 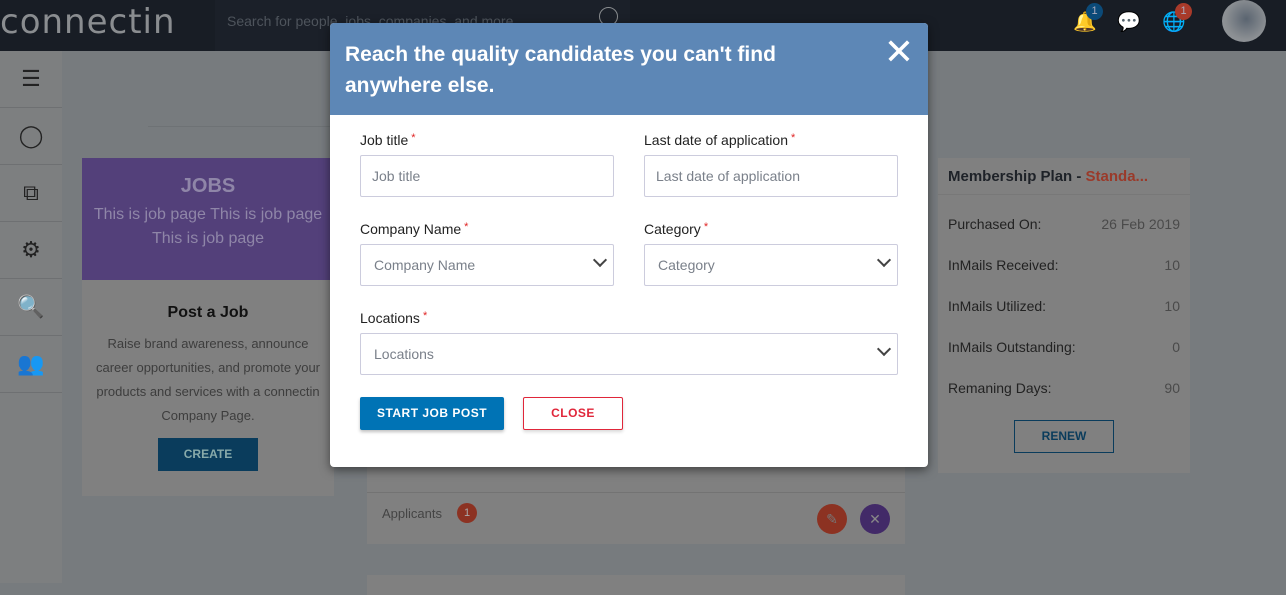 What do you see at coordinates (899, 52) in the screenshot?
I see `close-icon: ✕` at bounding box center [899, 52].